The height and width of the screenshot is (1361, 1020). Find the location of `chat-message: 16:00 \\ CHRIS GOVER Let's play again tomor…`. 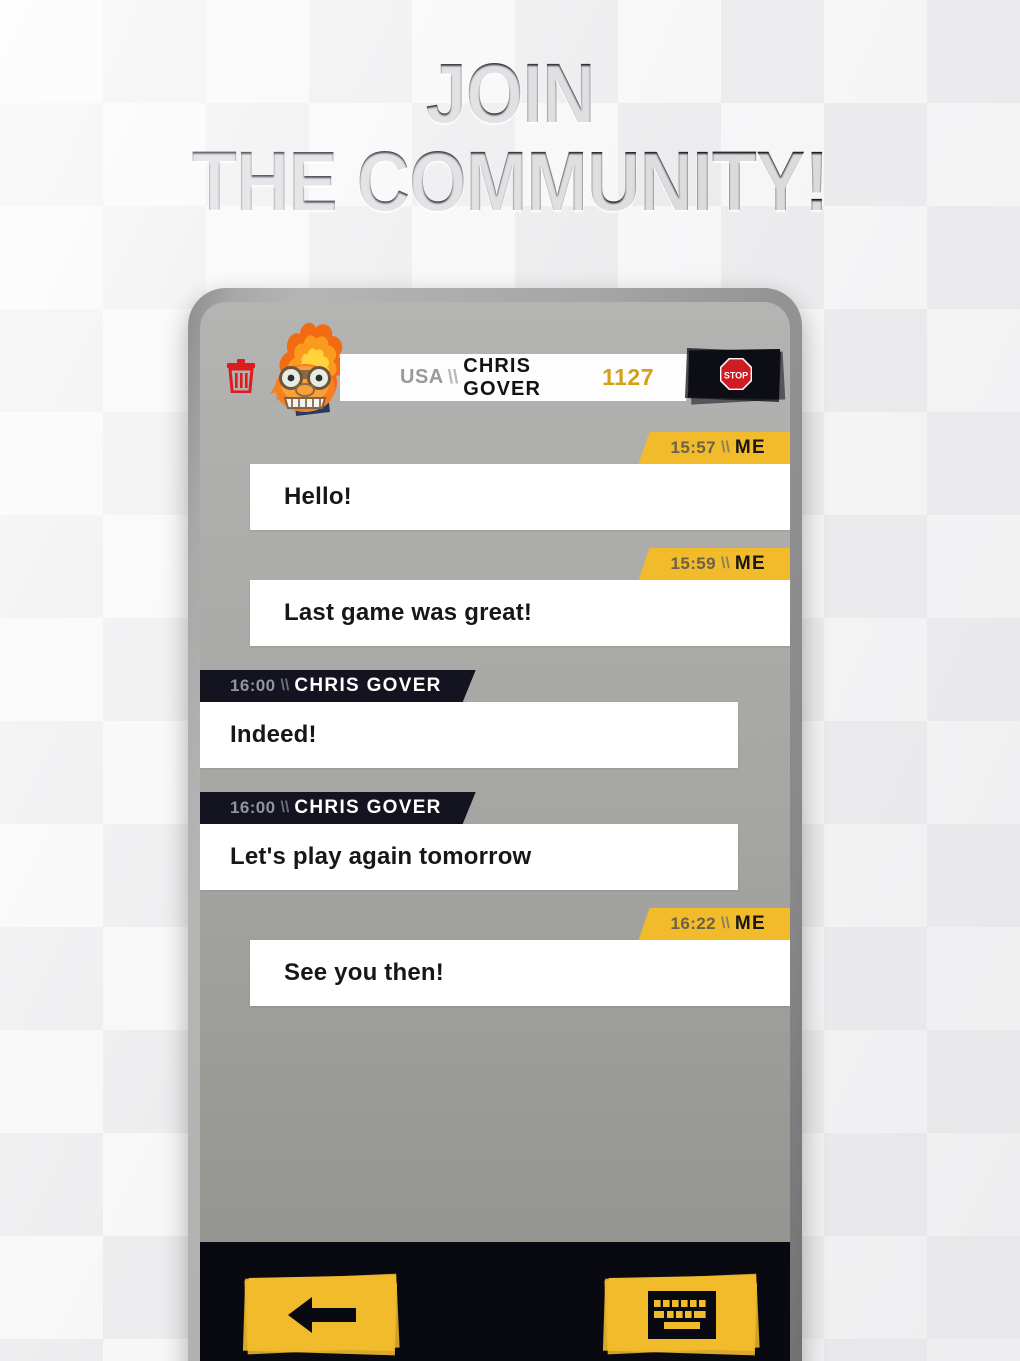

chat-message: 16:00 \\ CHRIS GOVER Let's play again tomor… is located at coordinates (495, 841).